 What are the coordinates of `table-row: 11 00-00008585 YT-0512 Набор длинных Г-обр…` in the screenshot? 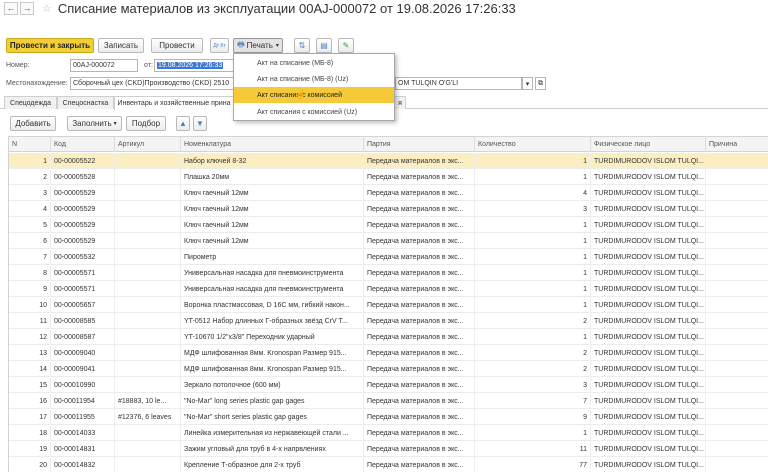 It's located at (388, 321).